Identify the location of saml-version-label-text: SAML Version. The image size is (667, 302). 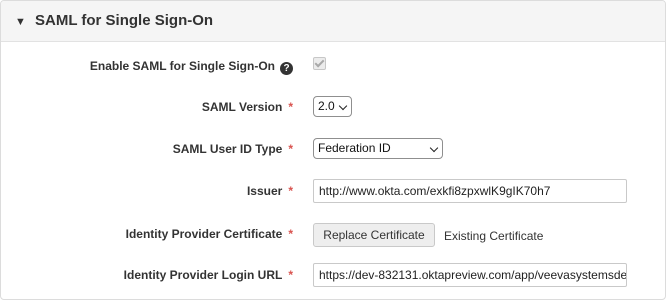
(242, 107).